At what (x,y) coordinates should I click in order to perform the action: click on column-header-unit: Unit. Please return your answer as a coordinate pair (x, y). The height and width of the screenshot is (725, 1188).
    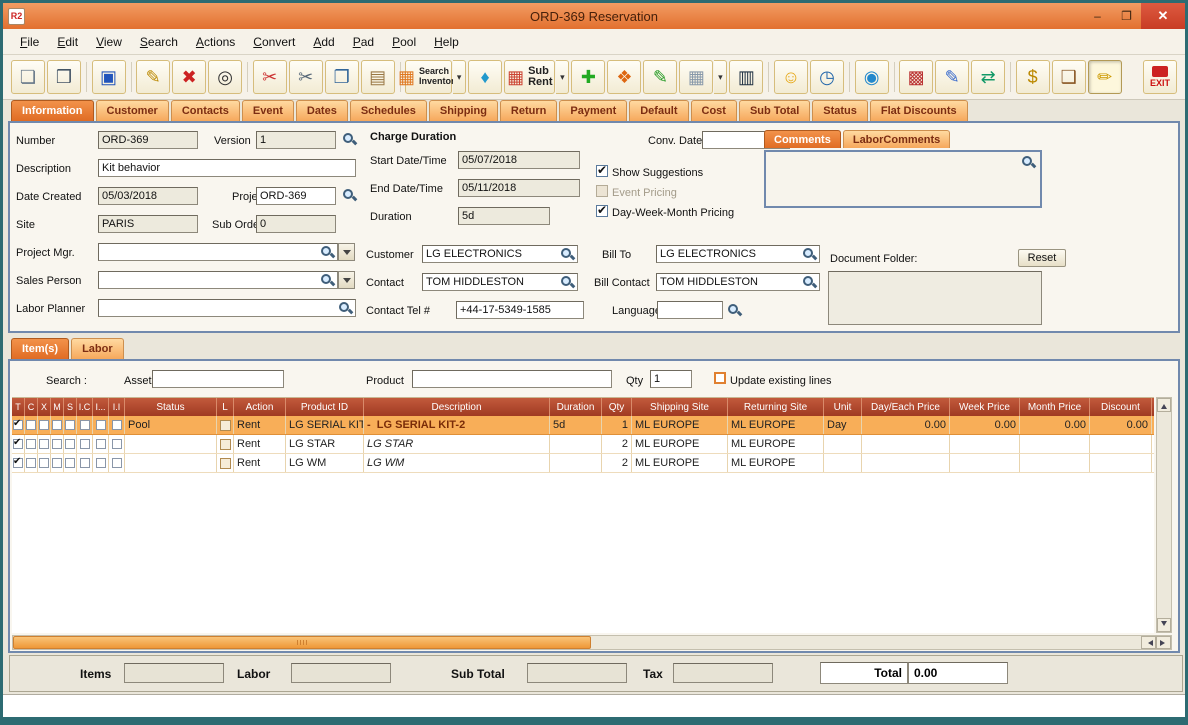
    Looking at the image, I should click on (843, 407).